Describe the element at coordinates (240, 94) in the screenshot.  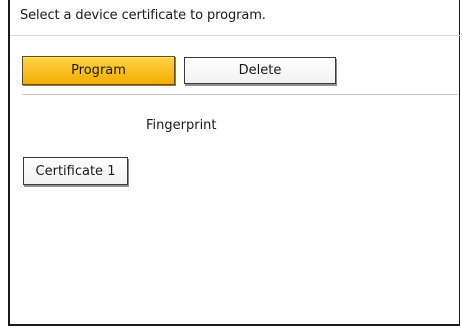
I see `actions-divider` at that location.